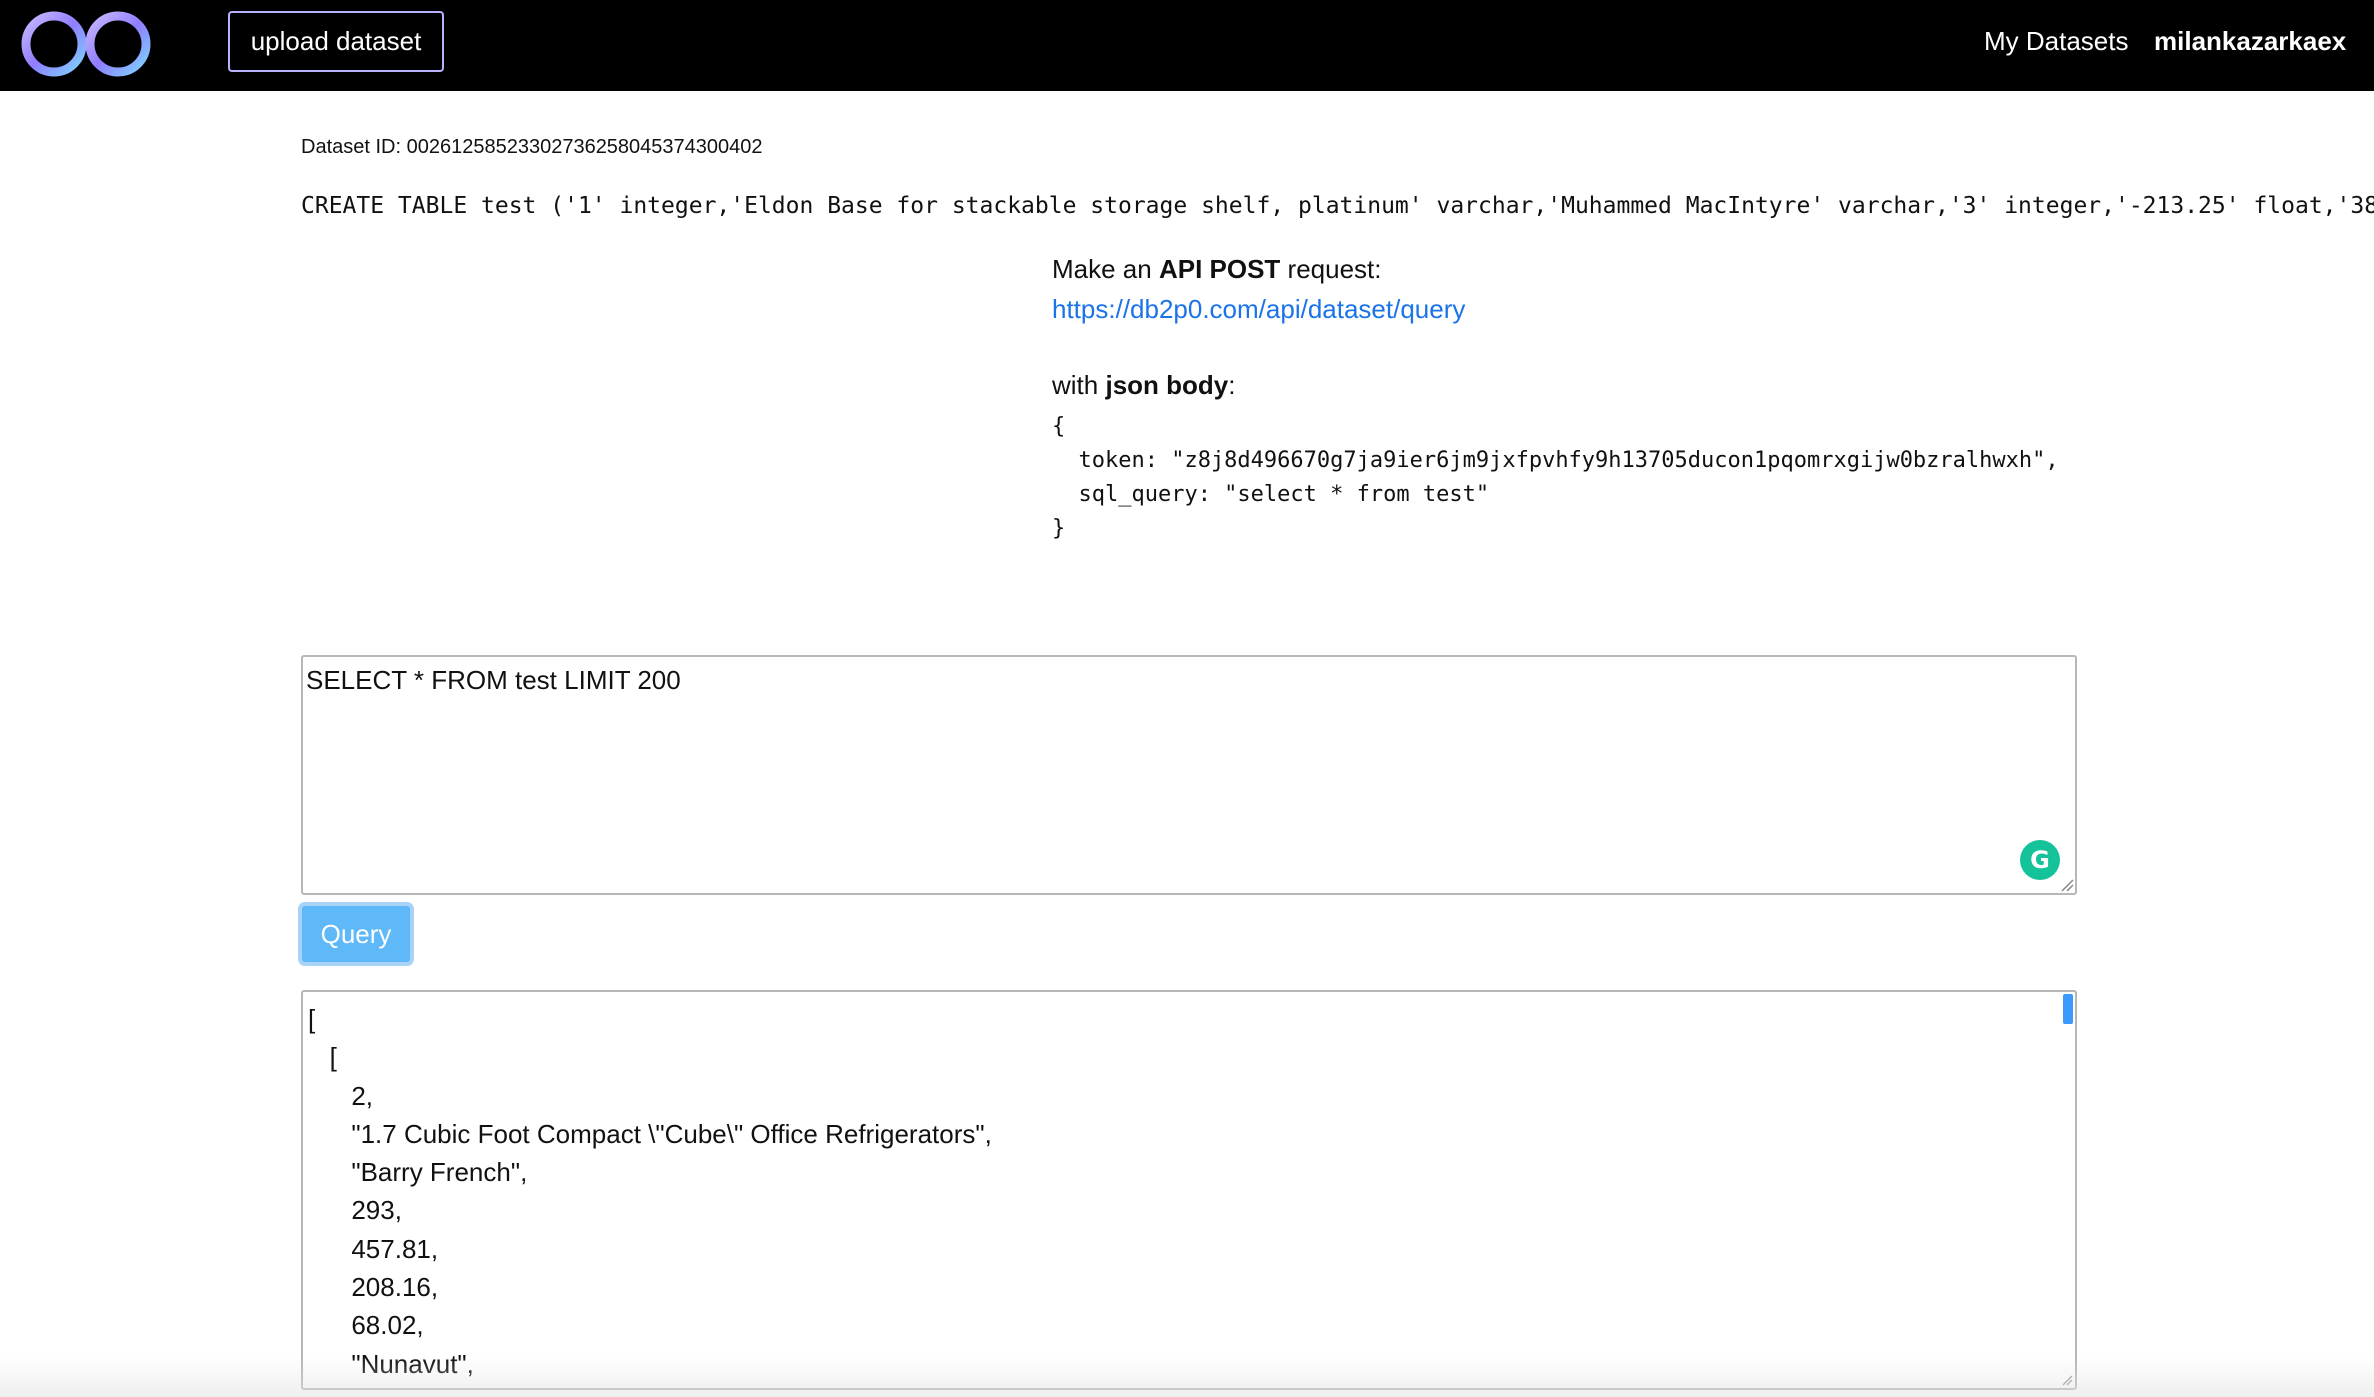 The width and height of the screenshot is (2374, 1397). I want to click on api-intro: Make an API POST request:, so click(1216, 269).